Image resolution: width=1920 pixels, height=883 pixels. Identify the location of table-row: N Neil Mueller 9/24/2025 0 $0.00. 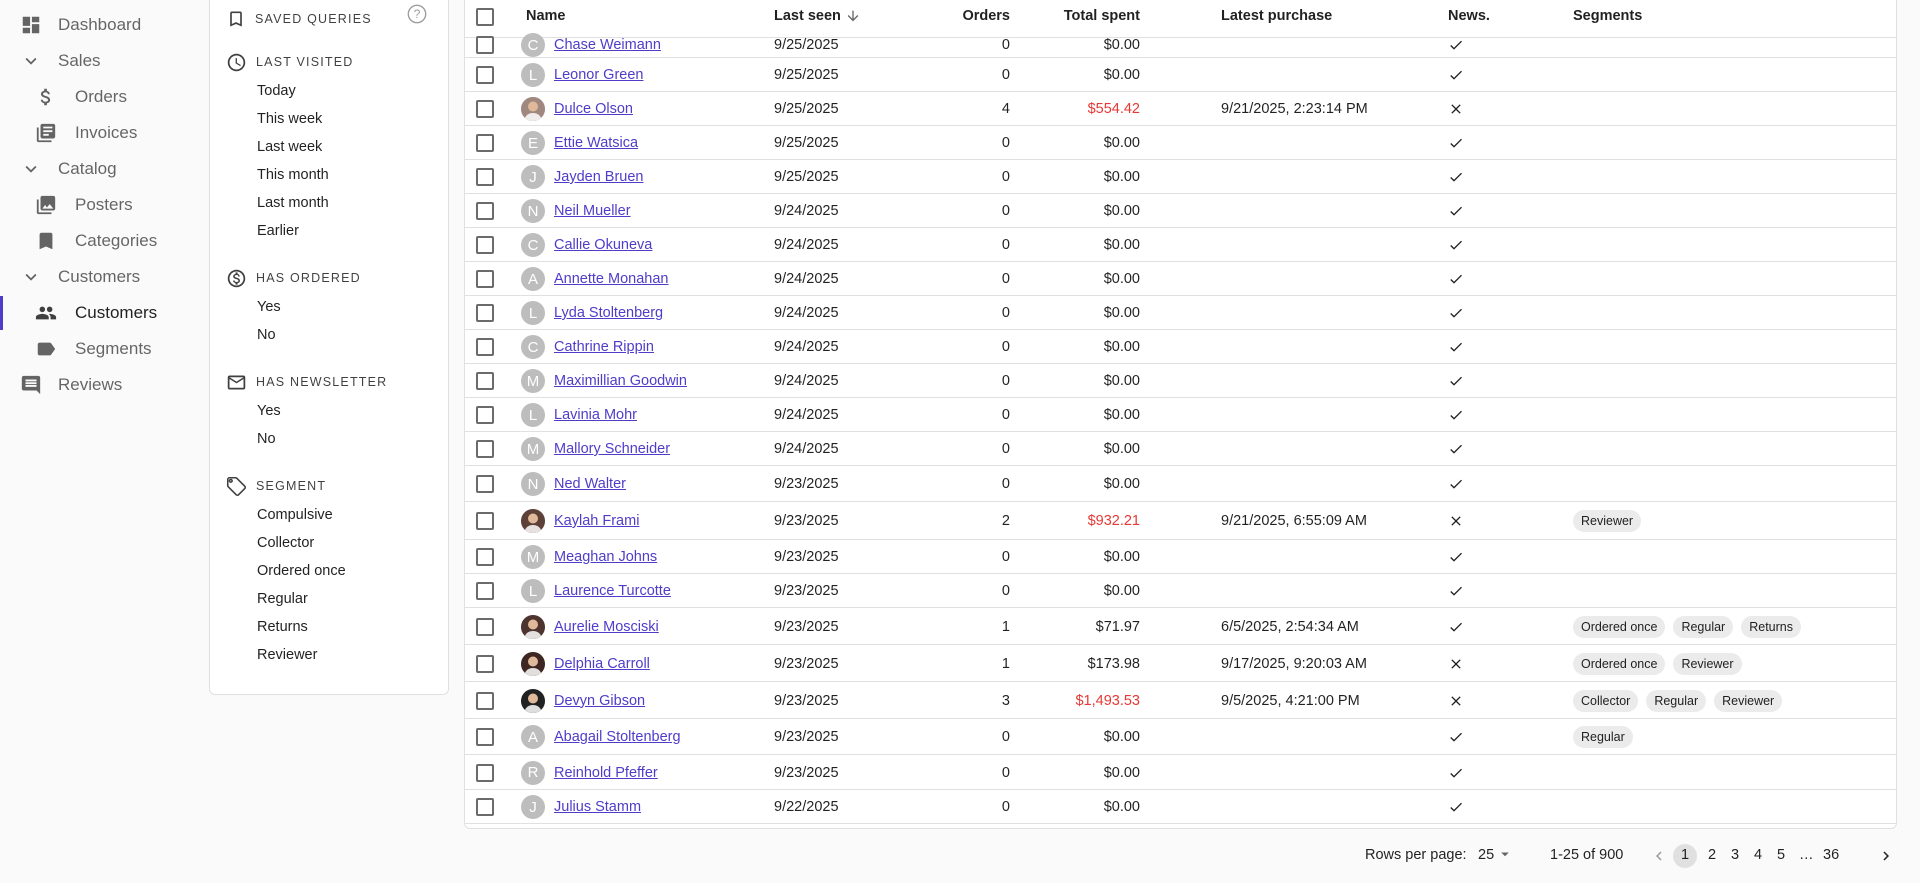
(1180, 211).